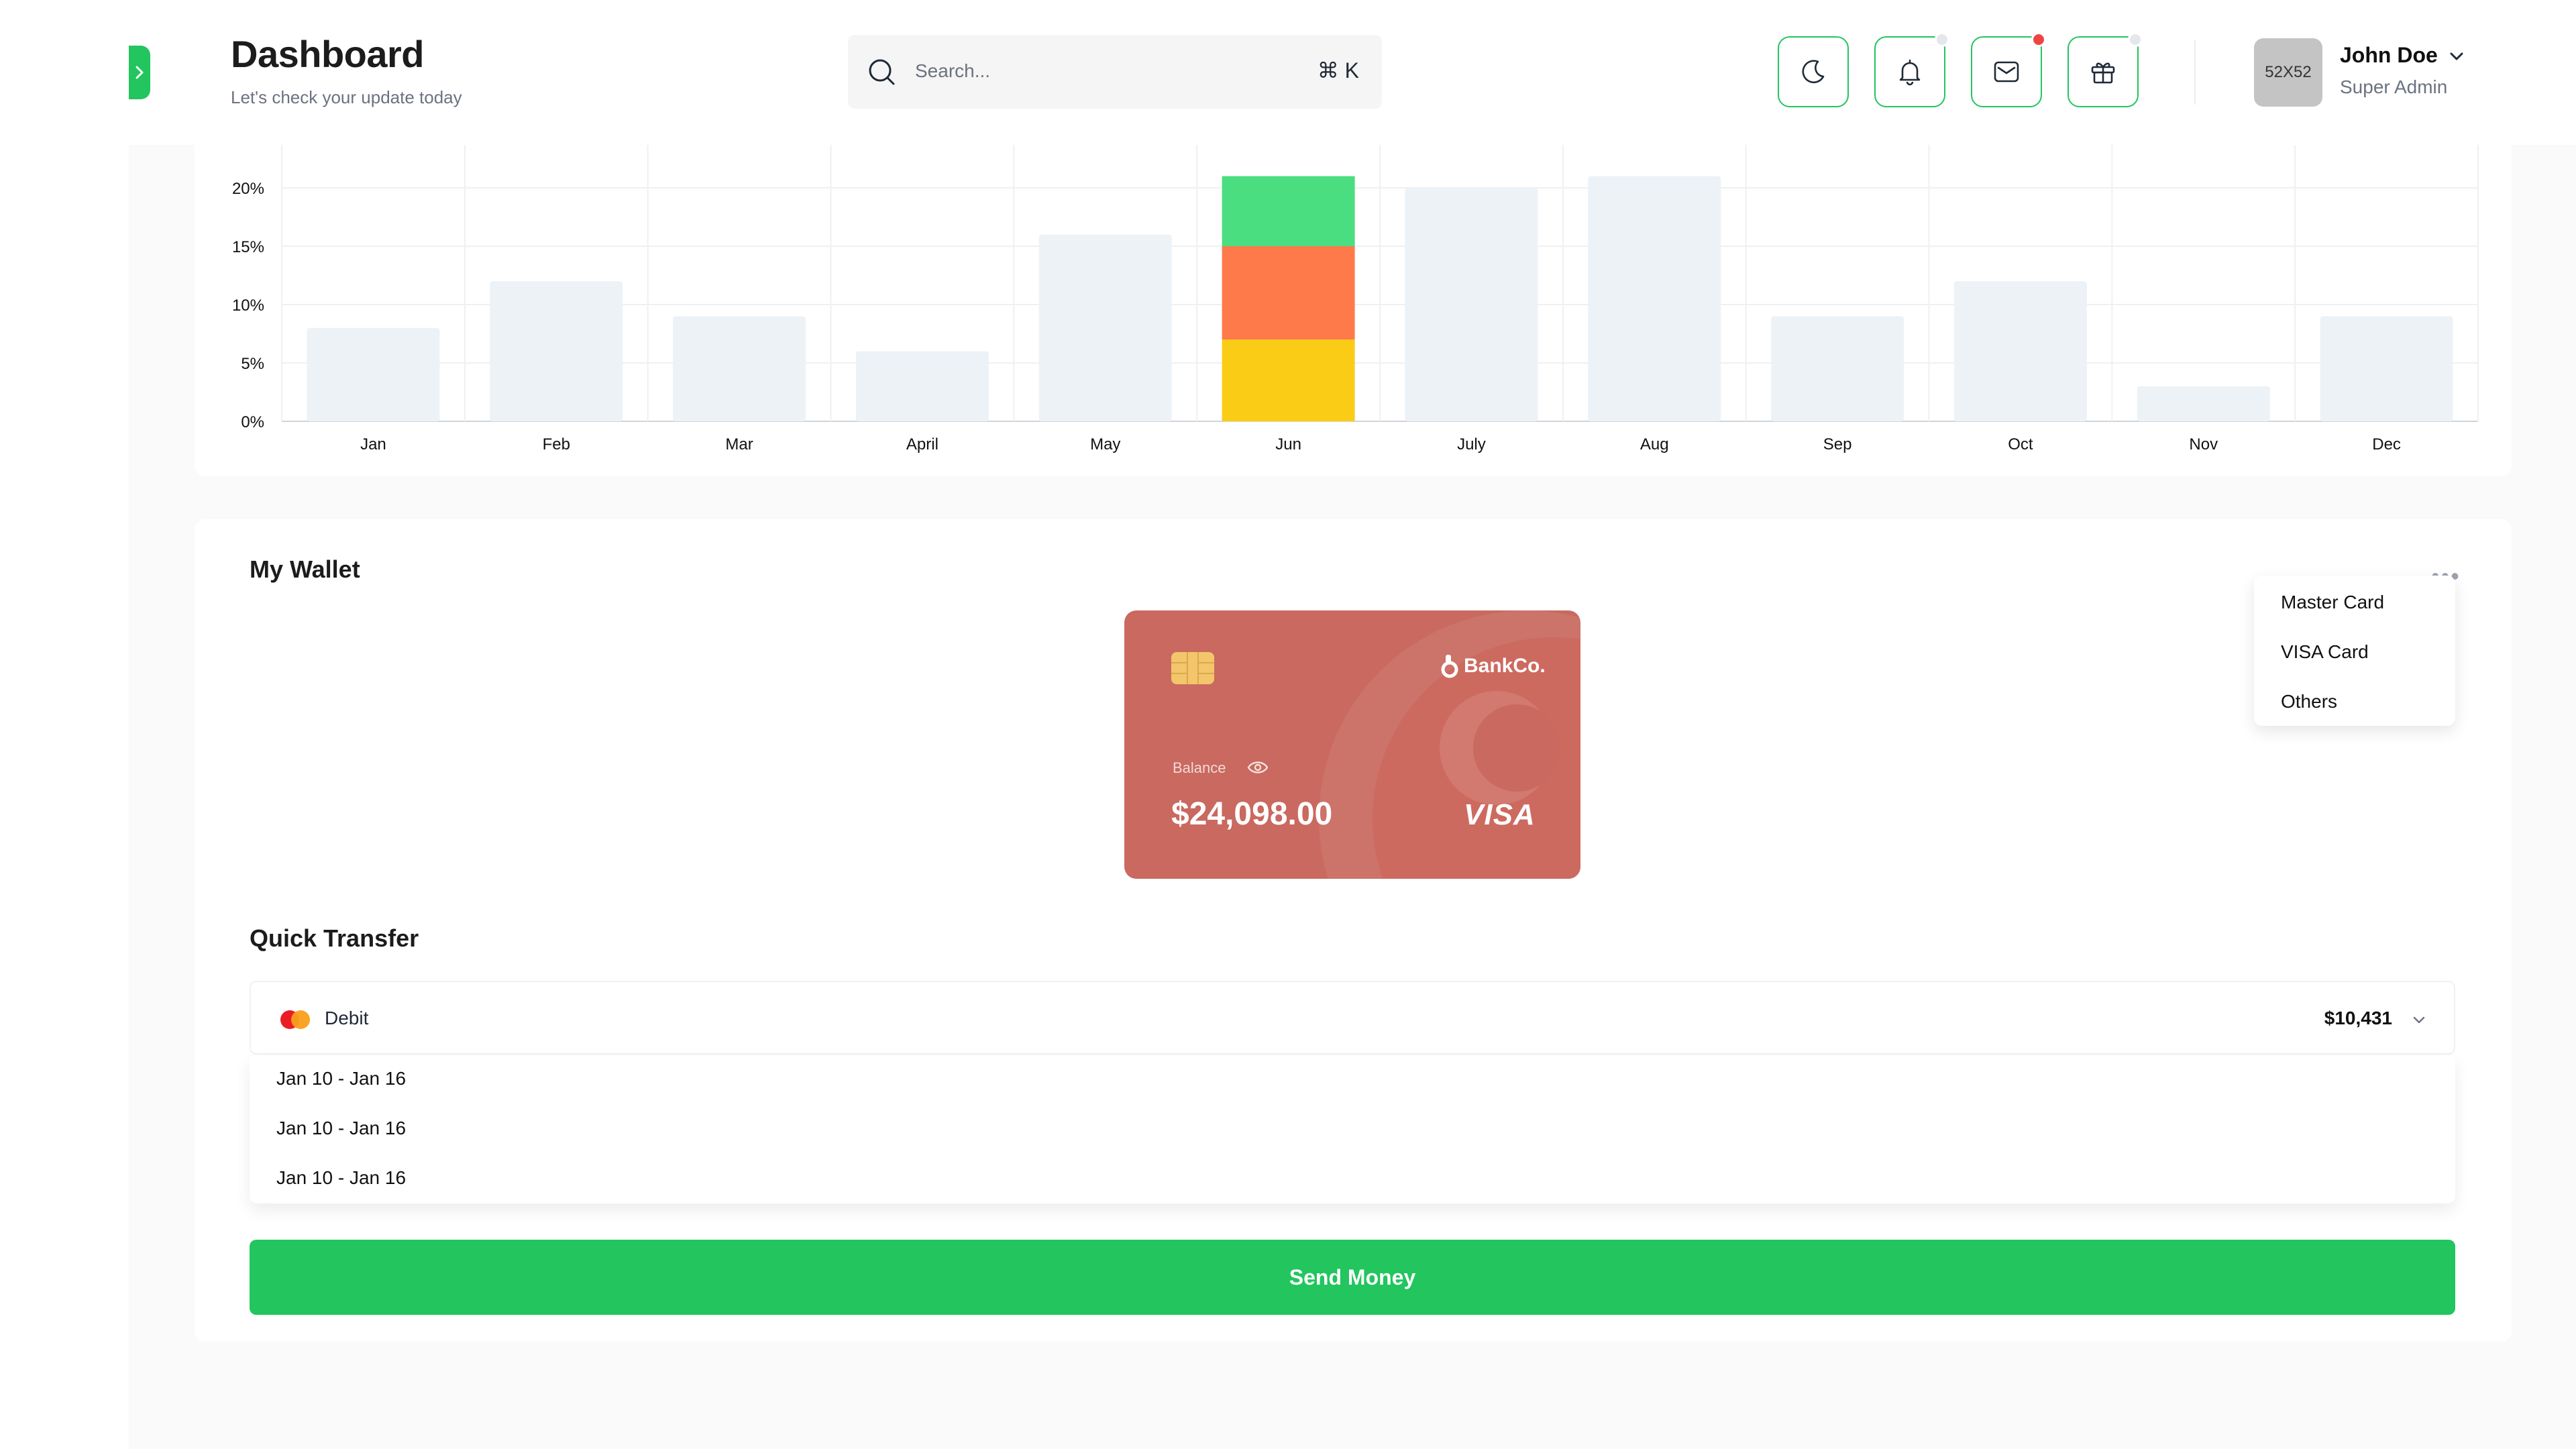 Image resolution: width=2576 pixels, height=1449 pixels. Describe the element at coordinates (2288, 72) in the screenshot. I see `avatar: 52X52` at that location.